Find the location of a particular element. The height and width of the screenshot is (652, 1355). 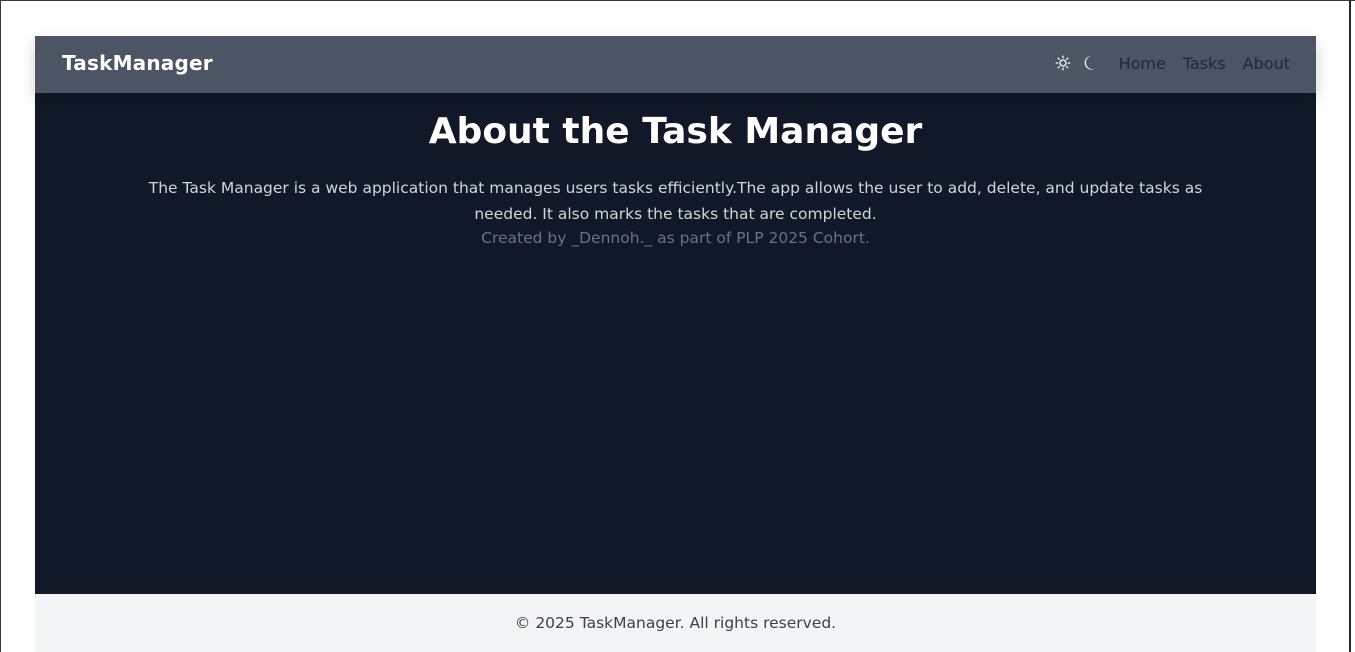

nav-link-about: About is located at coordinates (1266, 63).